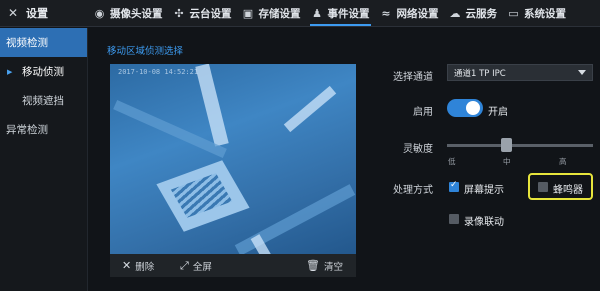  What do you see at coordinates (498, 112) in the screenshot?
I see `enable-state-label: 开启` at bounding box center [498, 112].